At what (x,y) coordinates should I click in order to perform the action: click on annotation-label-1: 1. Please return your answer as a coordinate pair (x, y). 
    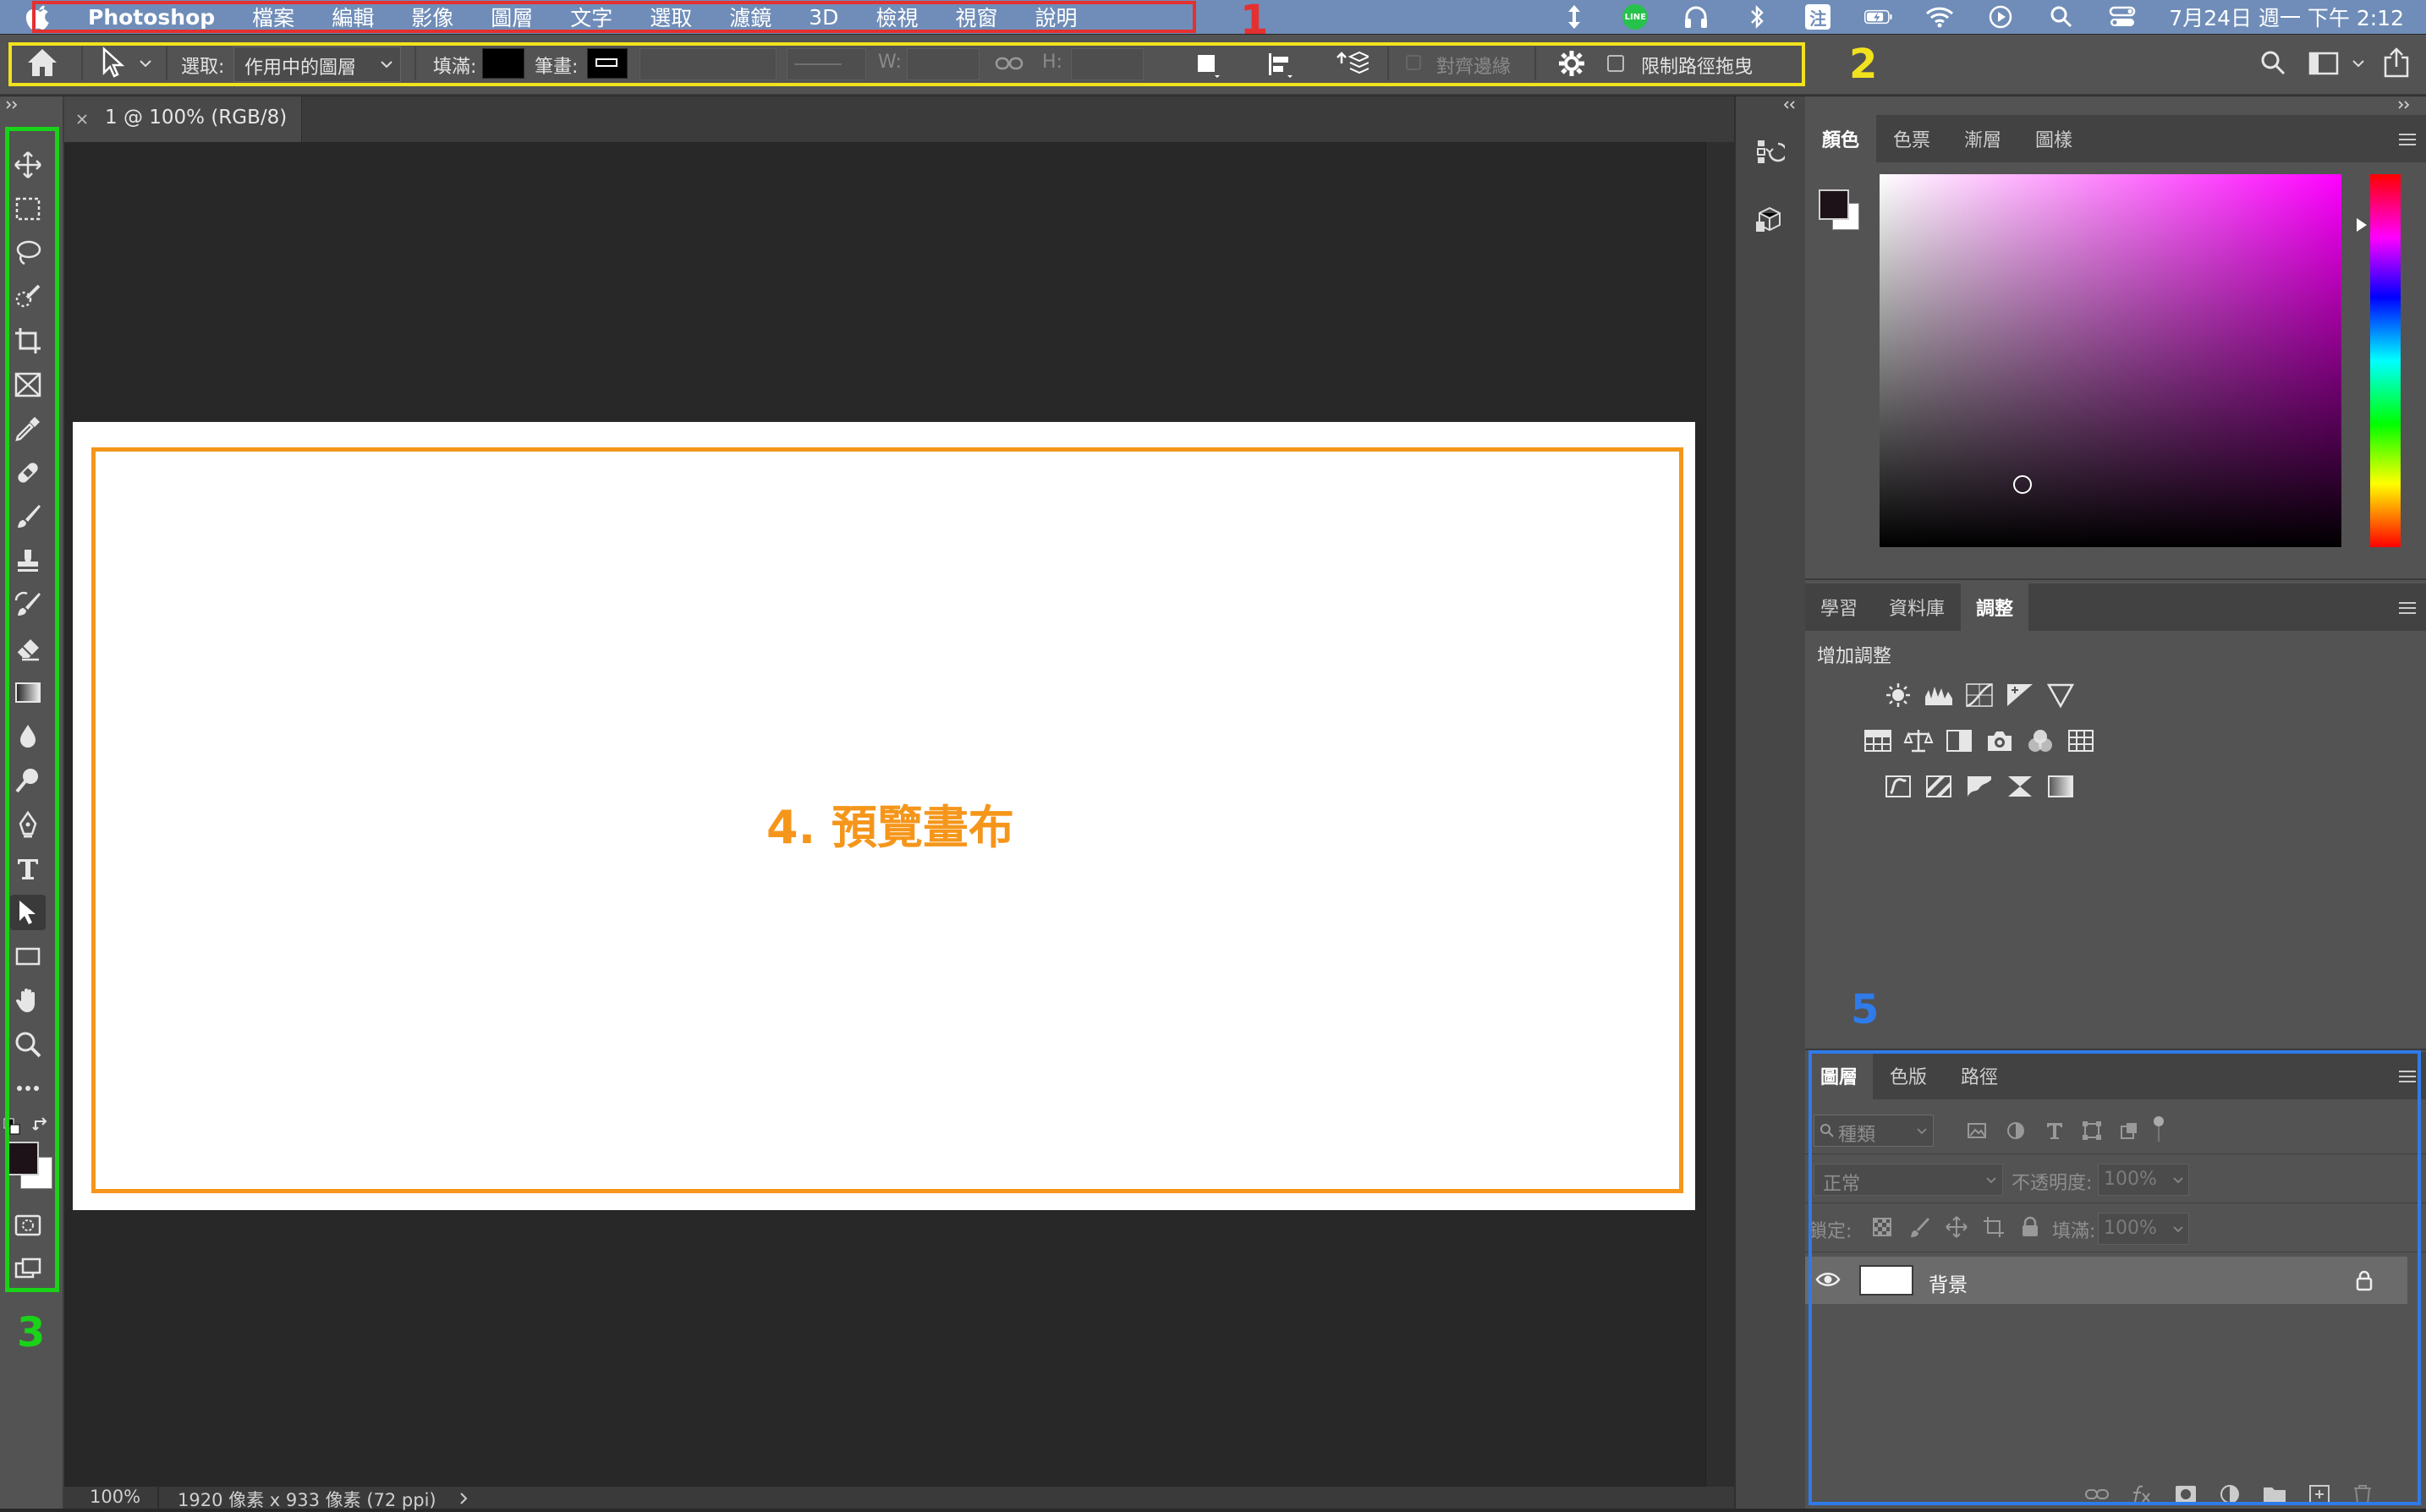
    Looking at the image, I should click on (1255, 22).